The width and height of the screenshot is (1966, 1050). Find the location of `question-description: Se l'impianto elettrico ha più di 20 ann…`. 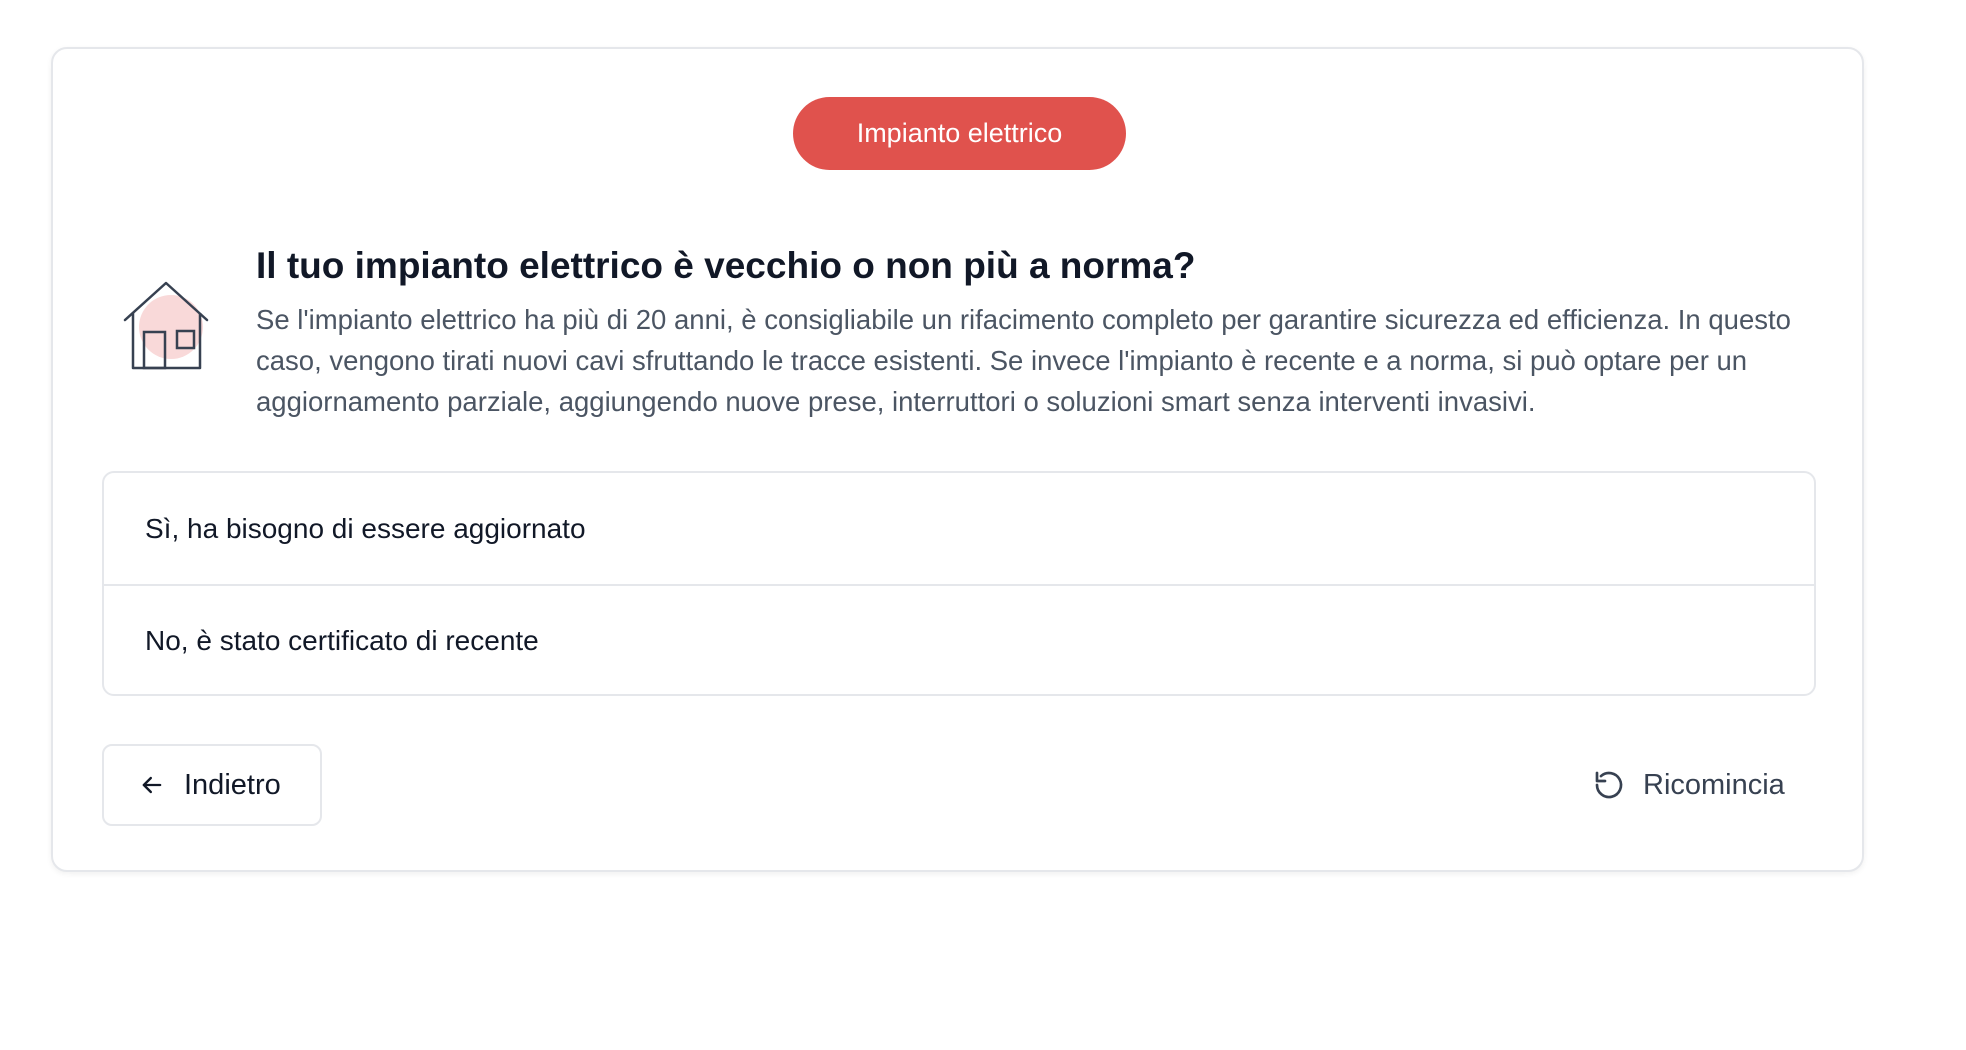

question-description: Se l'impianto elettrico ha più di 20 ann… is located at coordinates (1023, 360).